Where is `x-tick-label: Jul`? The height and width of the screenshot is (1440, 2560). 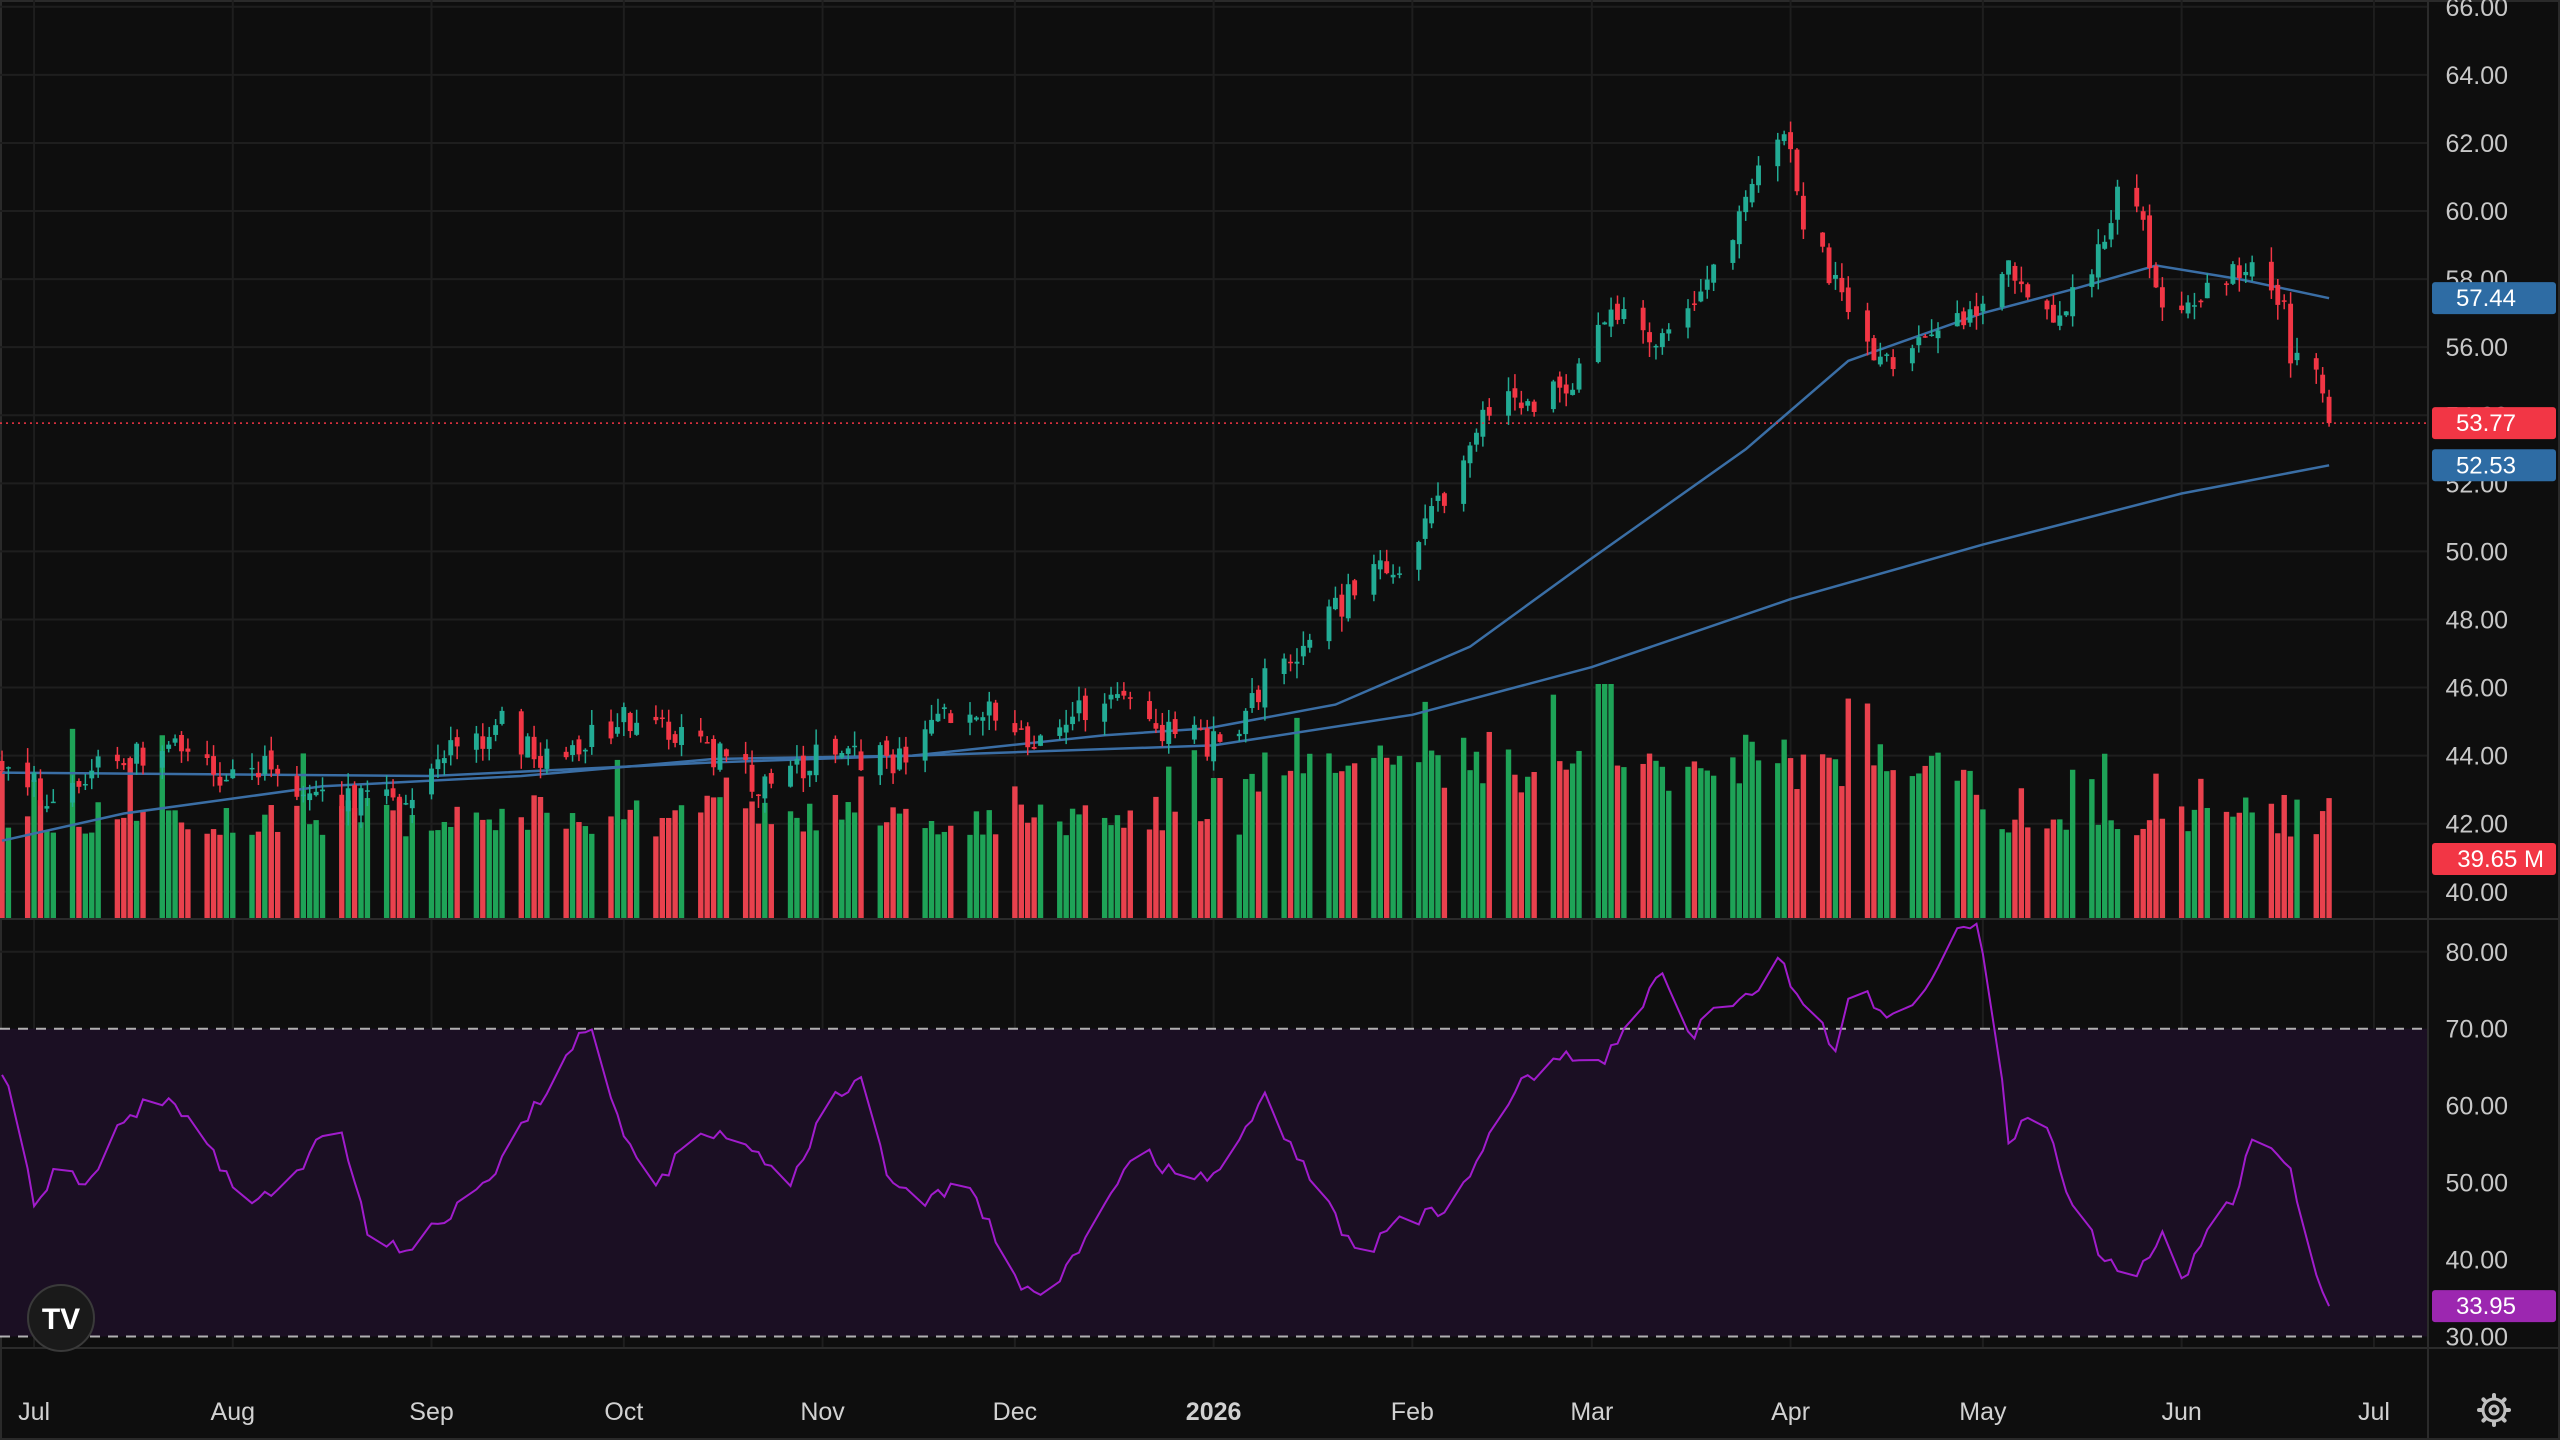 x-tick-label: Jul is located at coordinates (34, 1412).